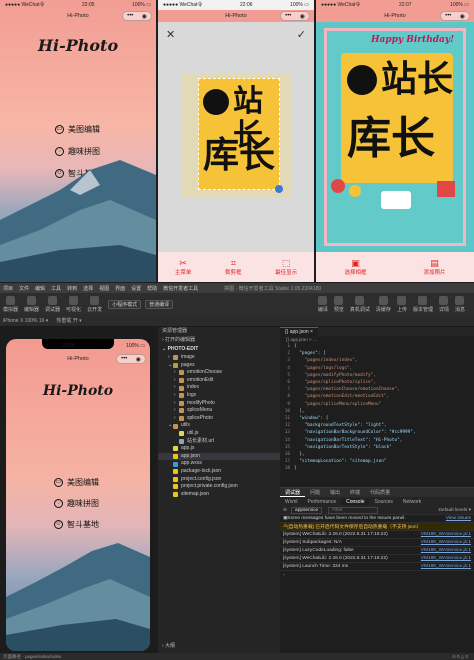 This screenshot has width=474, height=660. I want to click on levels-select: Default levels ▾, so click(454, 510).